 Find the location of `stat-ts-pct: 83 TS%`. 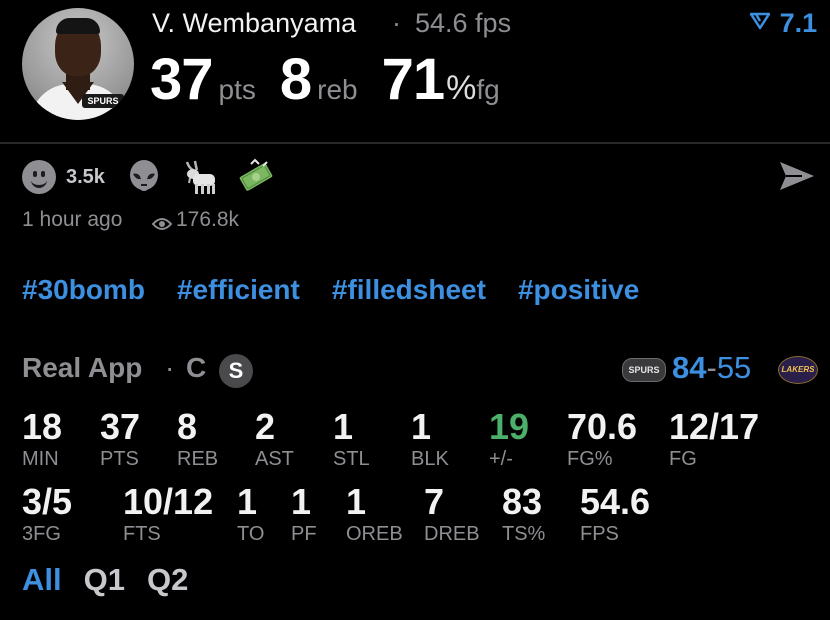

stat-ts-pct: 83 TS% is located at coordinates (523, 513).